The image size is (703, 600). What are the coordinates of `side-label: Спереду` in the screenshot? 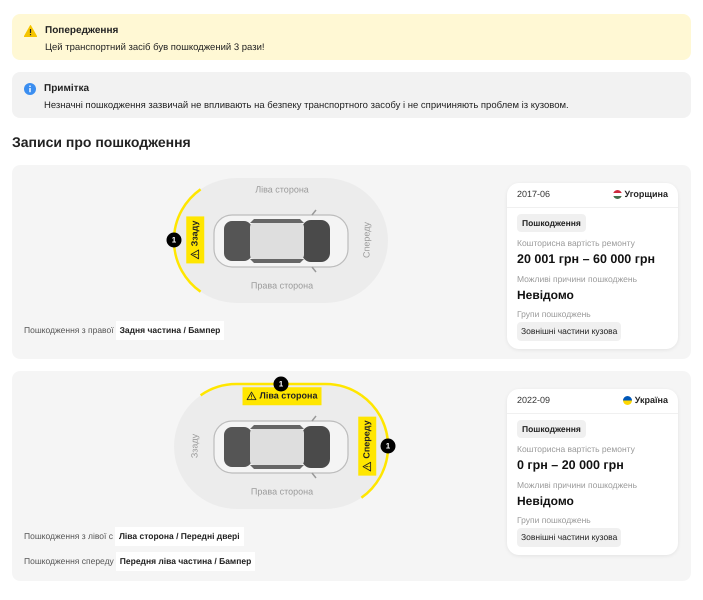 It's located at (366, 240).